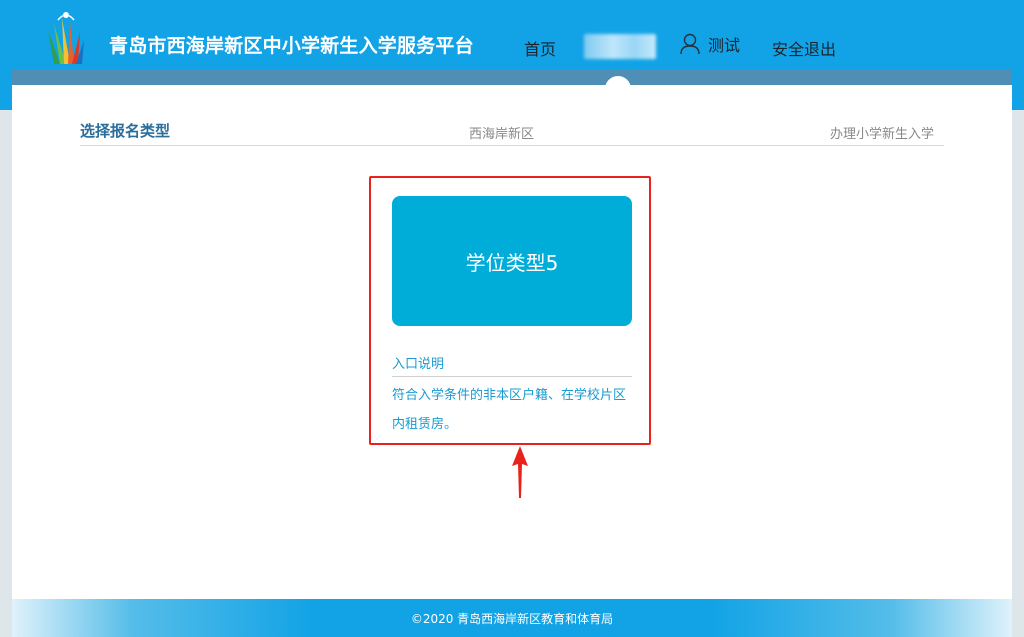  I want to click on enrollment-type-label: 学位类型5, so click(512, 262).